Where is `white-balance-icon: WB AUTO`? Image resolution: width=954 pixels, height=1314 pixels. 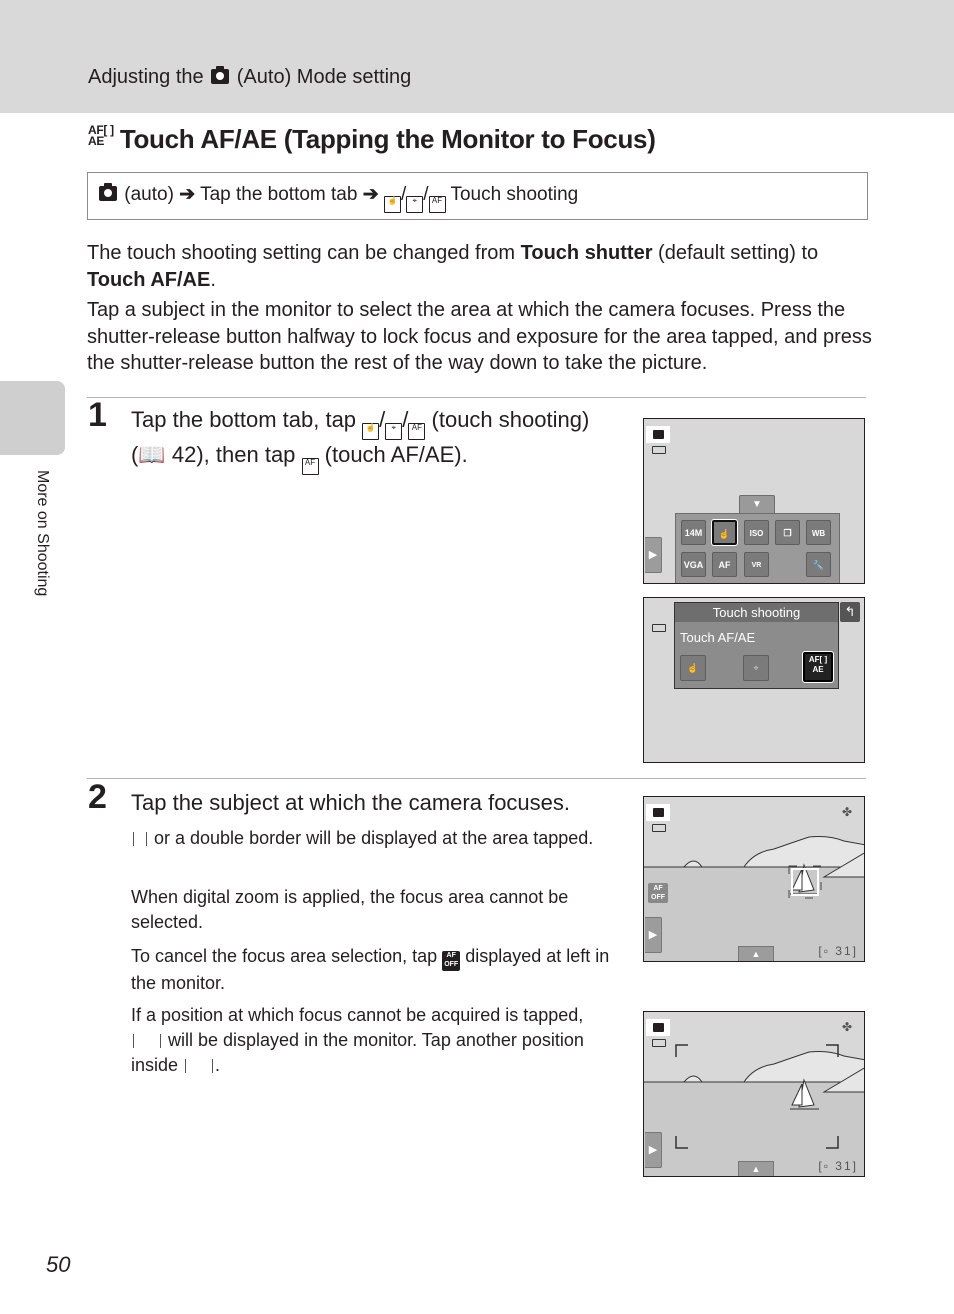 white-balance-icon: WB AUTO is located at coordinates (818, 541).